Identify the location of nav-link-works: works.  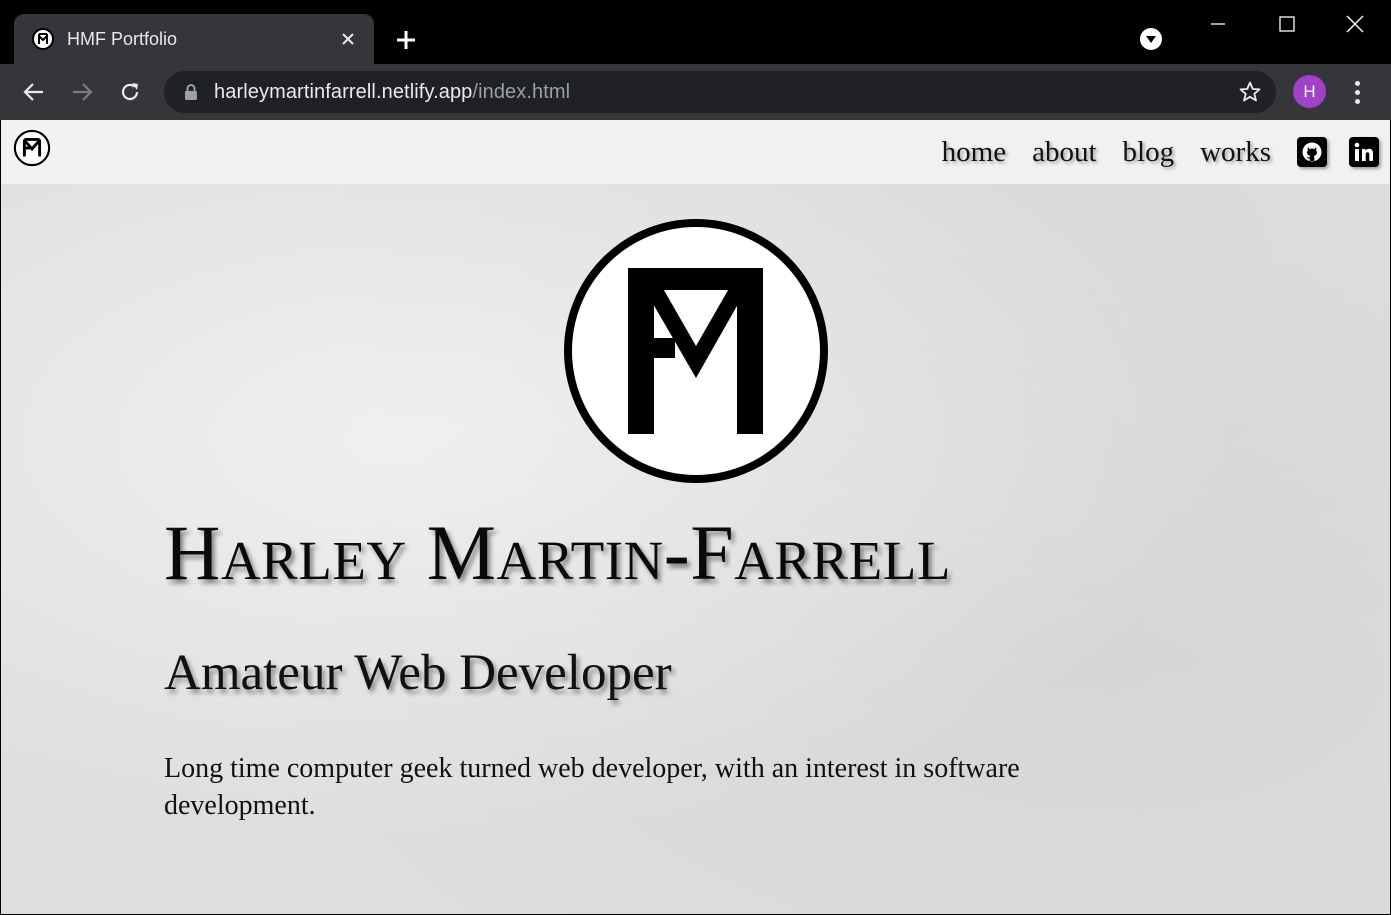
(1235, 152).